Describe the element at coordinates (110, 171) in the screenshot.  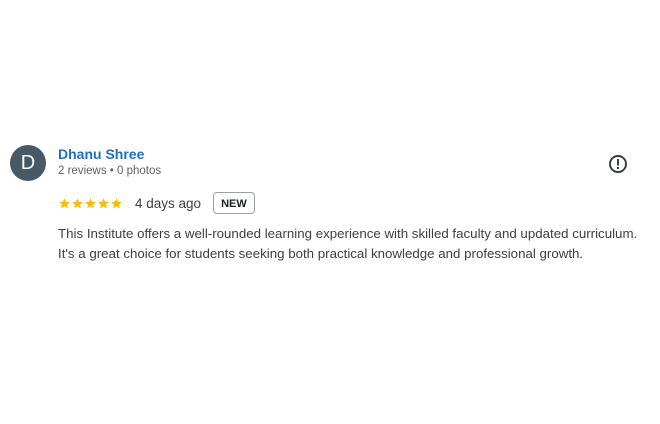
I see `author-meta: 2 reviews • 0 photos` at that location.